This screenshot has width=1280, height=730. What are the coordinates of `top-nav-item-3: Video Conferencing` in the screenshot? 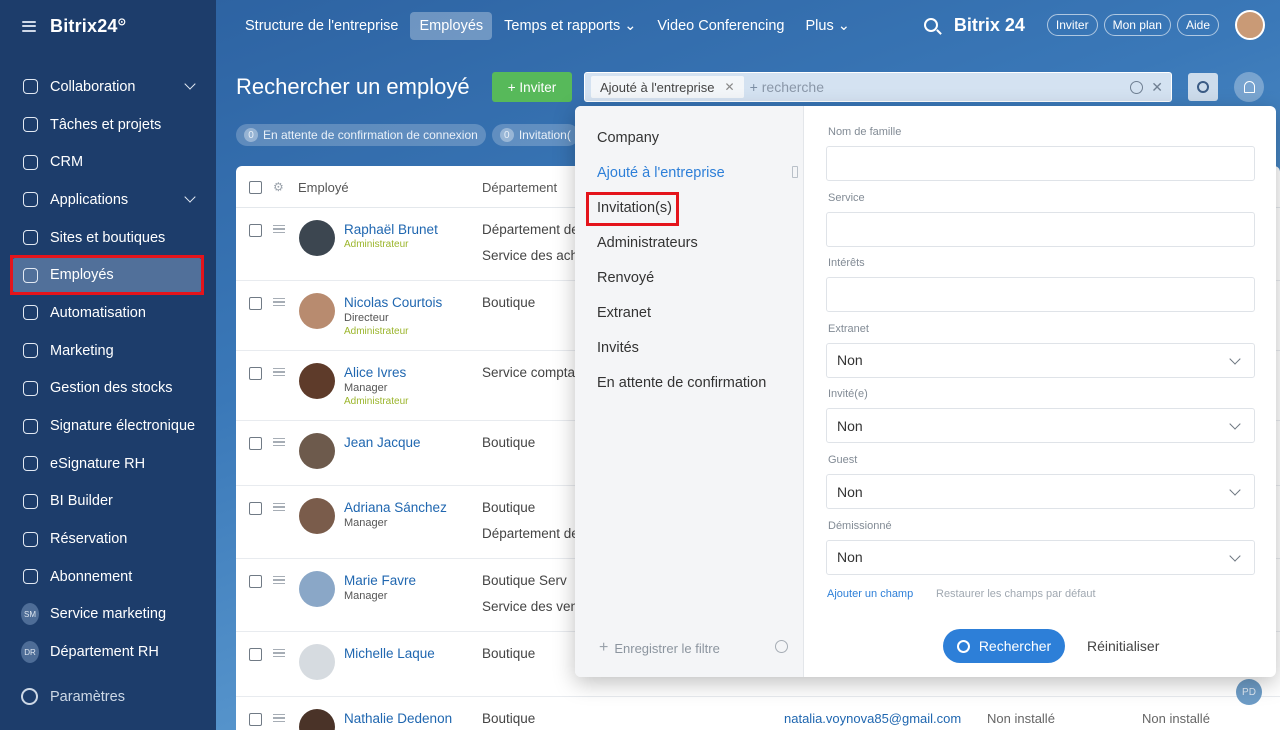 It's located at (720, 26).